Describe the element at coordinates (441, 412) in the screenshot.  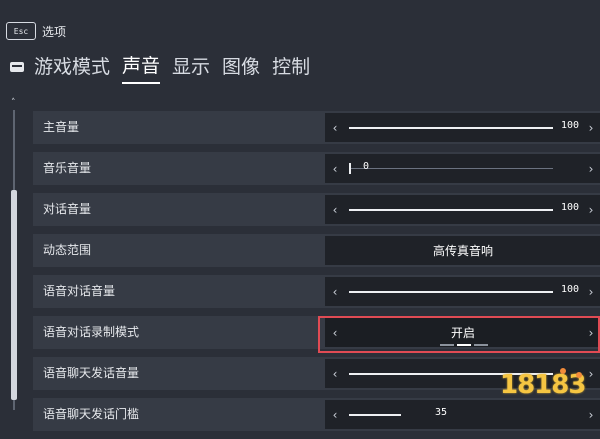
I see `slider-value: 35` at that location.